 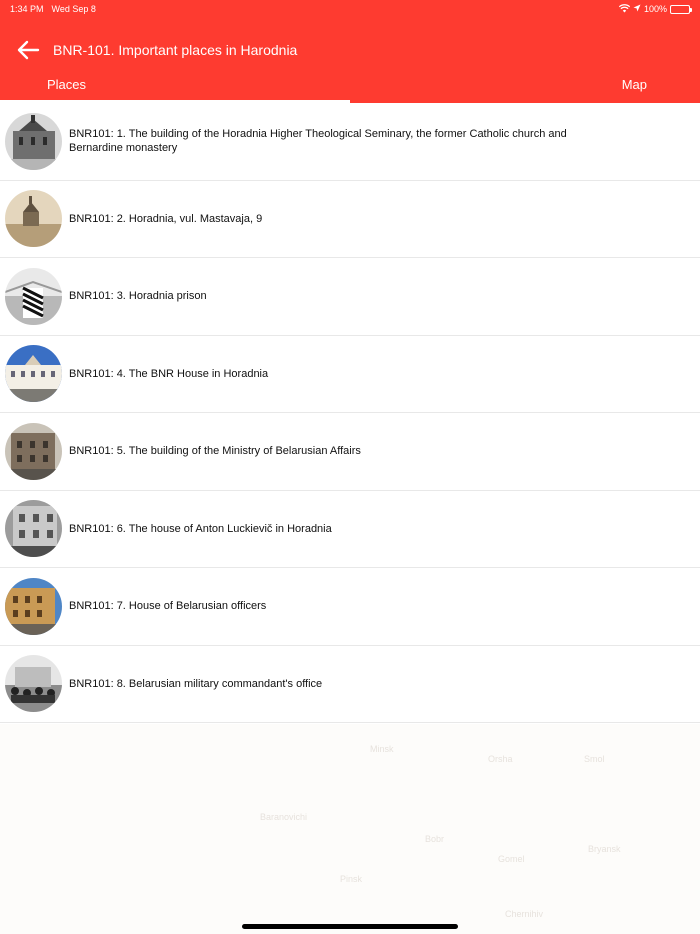 I want to click on status-time: 1:34 PM, so click(x=27, y=9).